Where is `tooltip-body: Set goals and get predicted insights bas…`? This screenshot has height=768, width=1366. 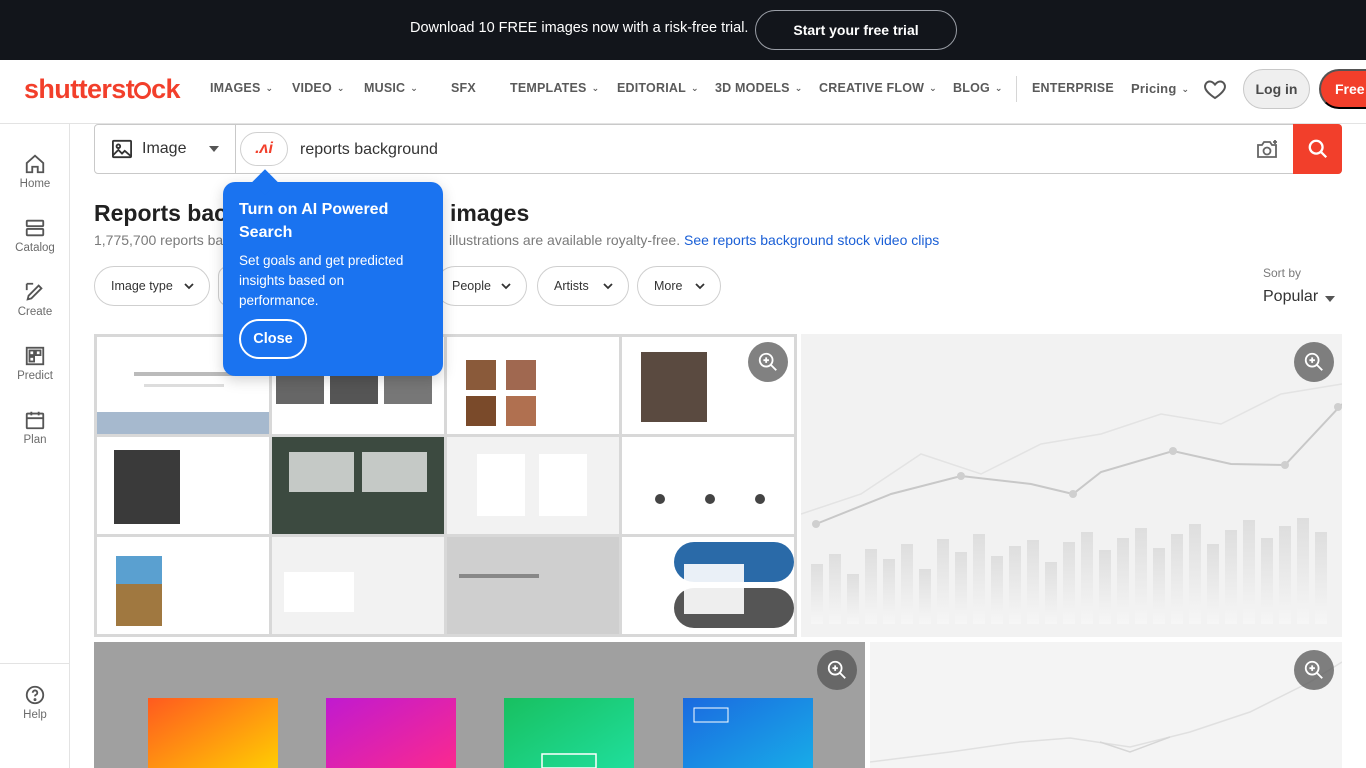 tooltip-body: Set goals and get predicted insights bas… is located at coordinates (321, 280).